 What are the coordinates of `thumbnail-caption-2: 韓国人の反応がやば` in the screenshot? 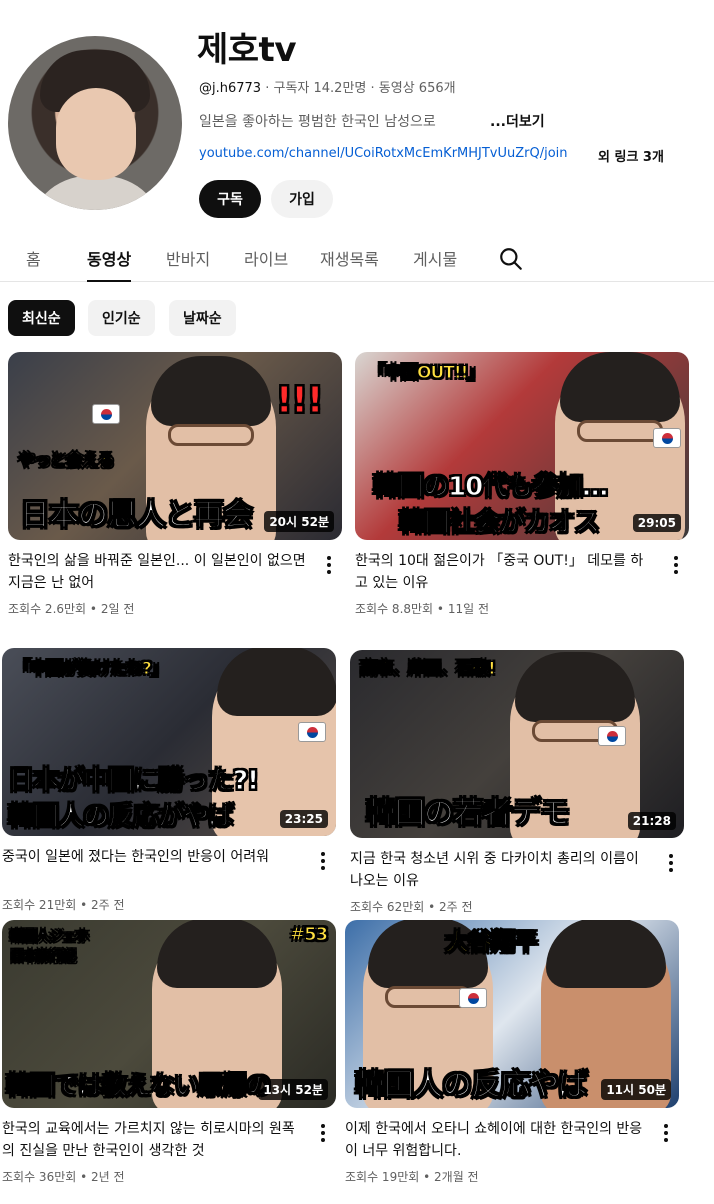 It's located at (120, 817).